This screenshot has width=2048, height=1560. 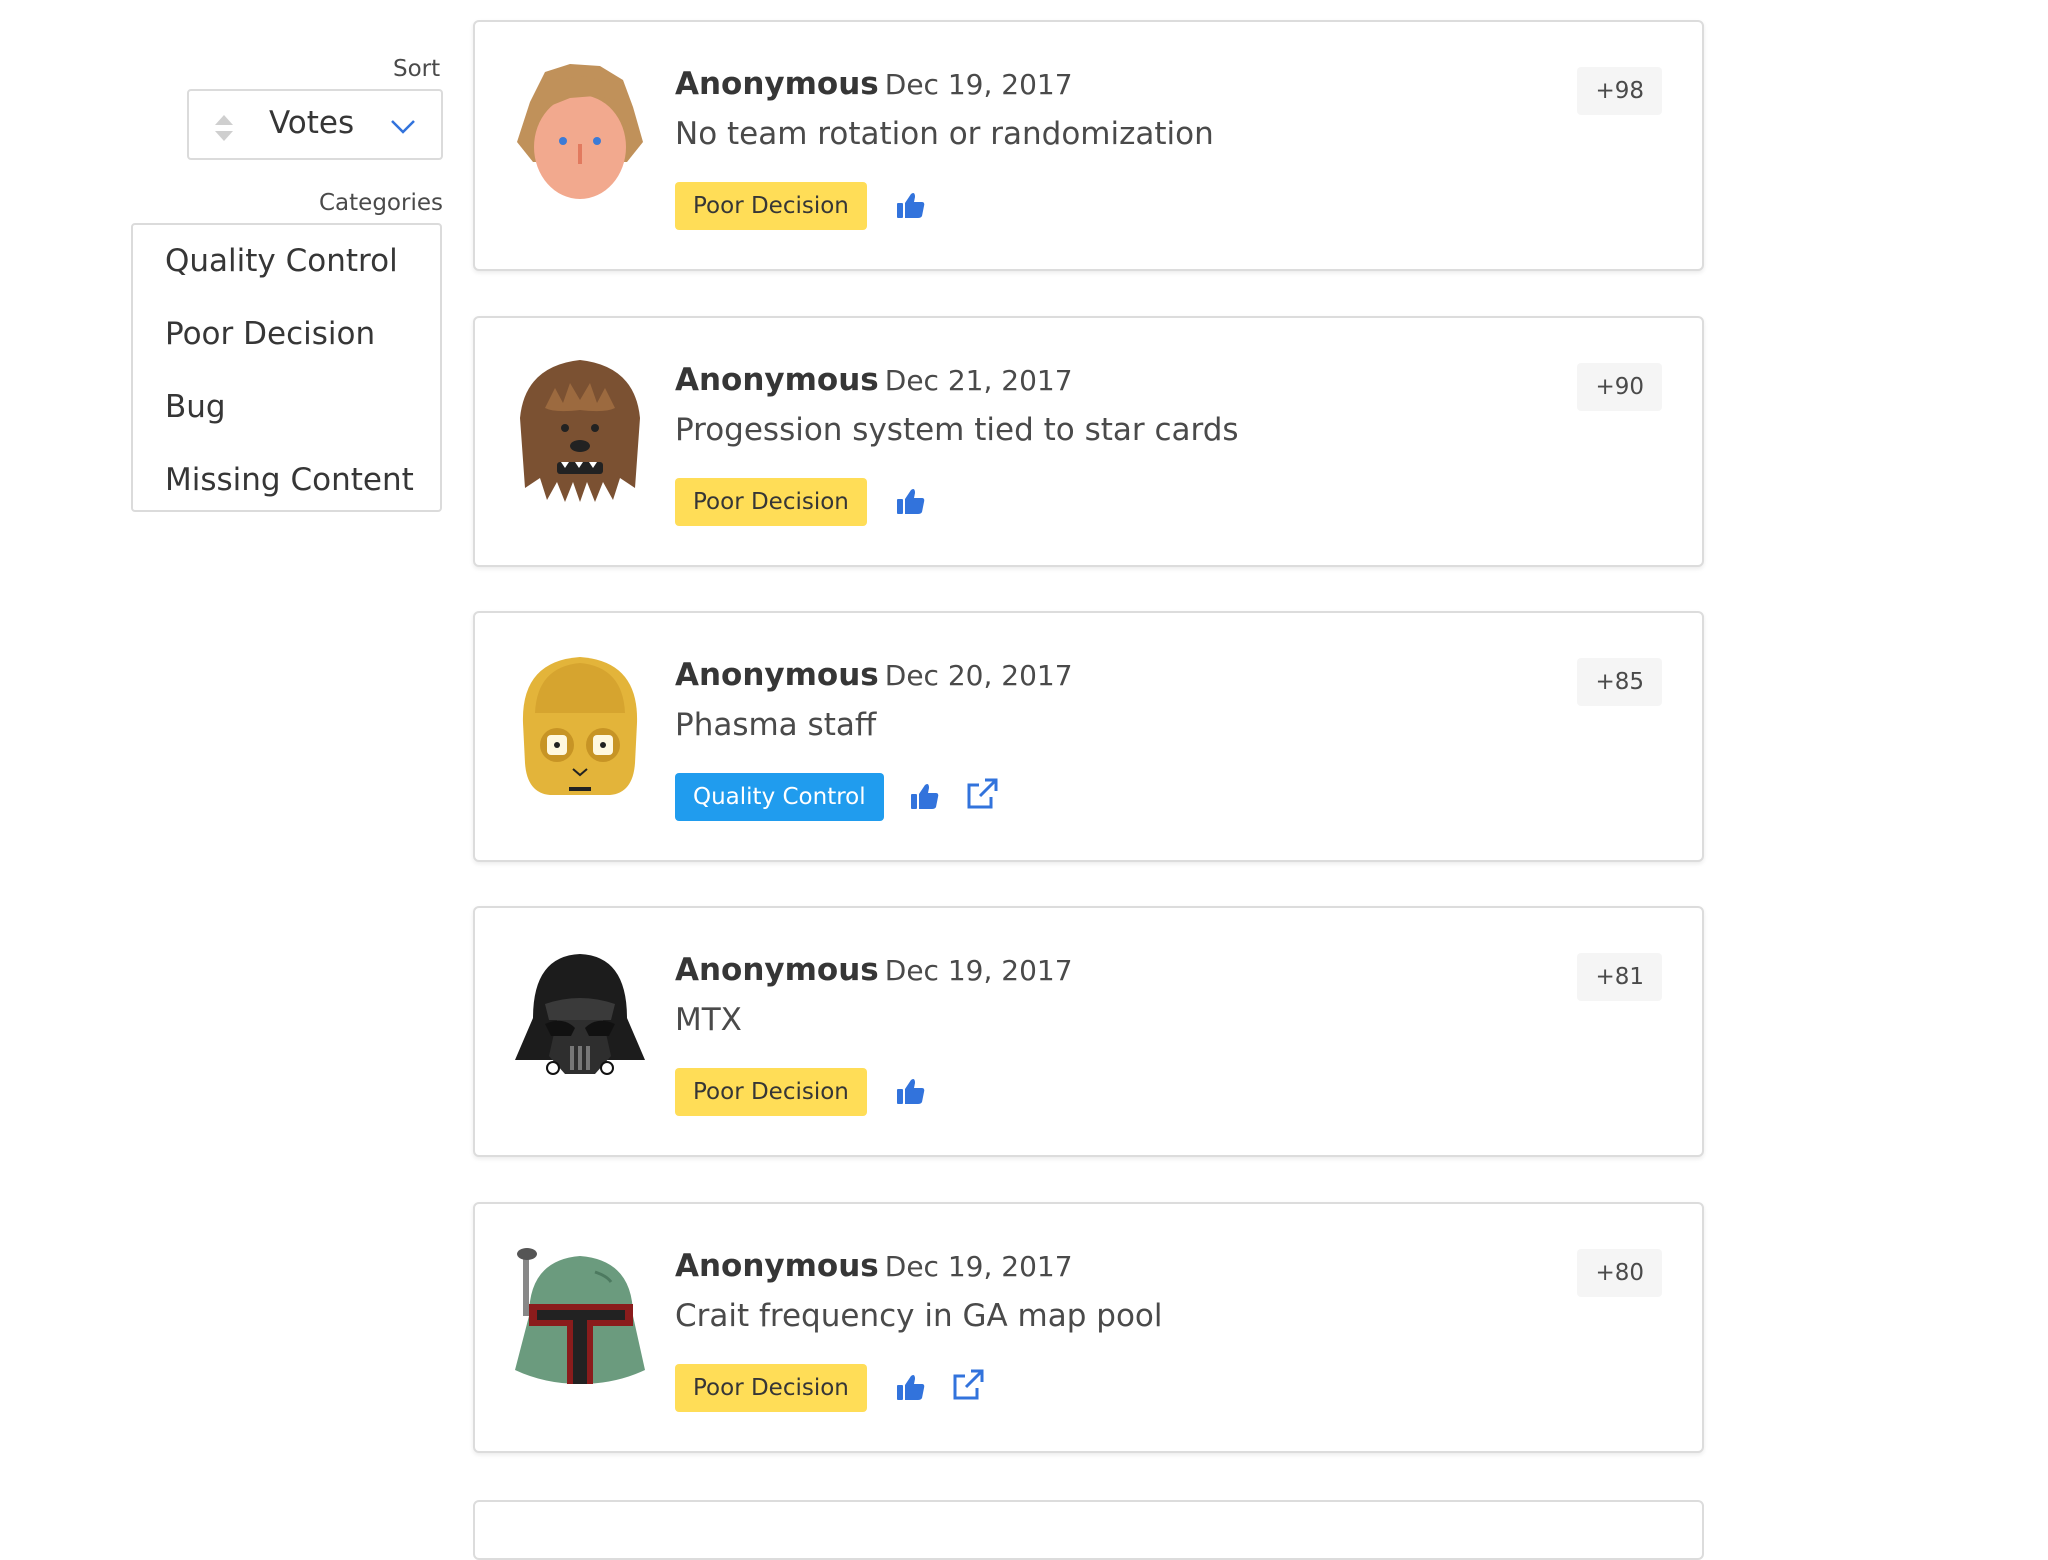 I want to click on categories-label: Categories, so click(x=381, y=203).